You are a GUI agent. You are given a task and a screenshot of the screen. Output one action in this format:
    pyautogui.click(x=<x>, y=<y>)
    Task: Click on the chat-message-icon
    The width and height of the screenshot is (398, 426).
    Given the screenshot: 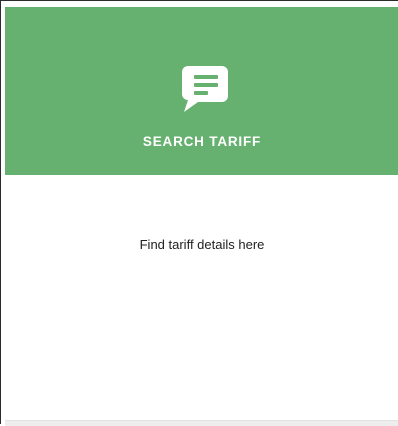 What is the action you would take?
    pyautogui.click(x=205, y=87)
    